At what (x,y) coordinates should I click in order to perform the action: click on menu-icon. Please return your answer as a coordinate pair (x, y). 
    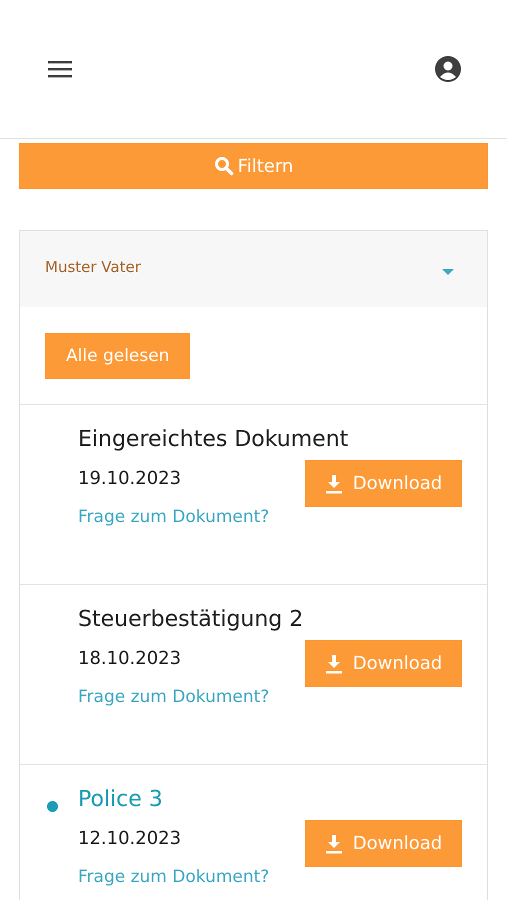
    Looking at the image, I should click on (60, 69).